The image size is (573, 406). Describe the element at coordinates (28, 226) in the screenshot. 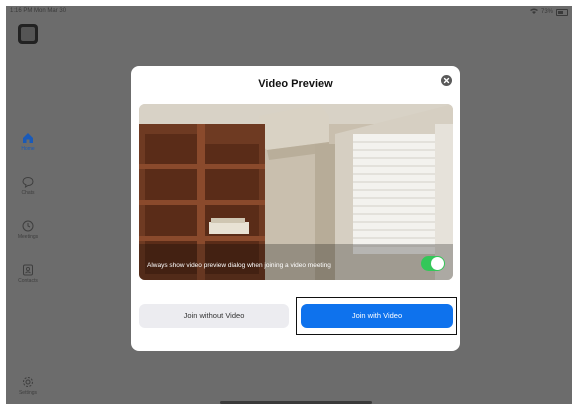

I see `clock-icon` at that location.